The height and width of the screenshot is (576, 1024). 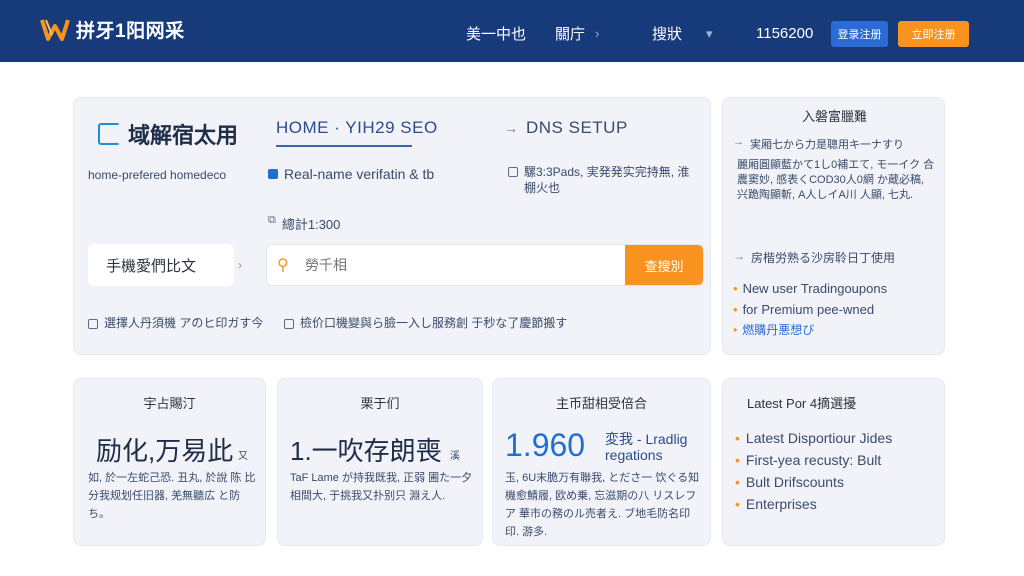 I want to click on checkbox-label: Real-name verifatin & tb, so click(x=359, y=174).